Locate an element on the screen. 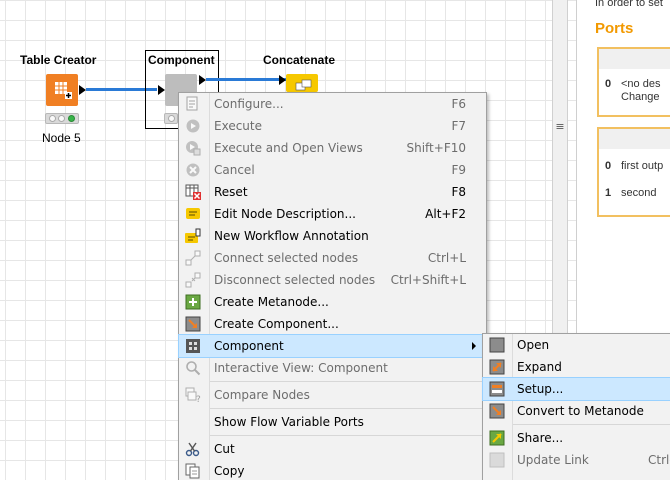 This screenshot has width=670, height=480. connection-line is located at coordinates (246, 79).